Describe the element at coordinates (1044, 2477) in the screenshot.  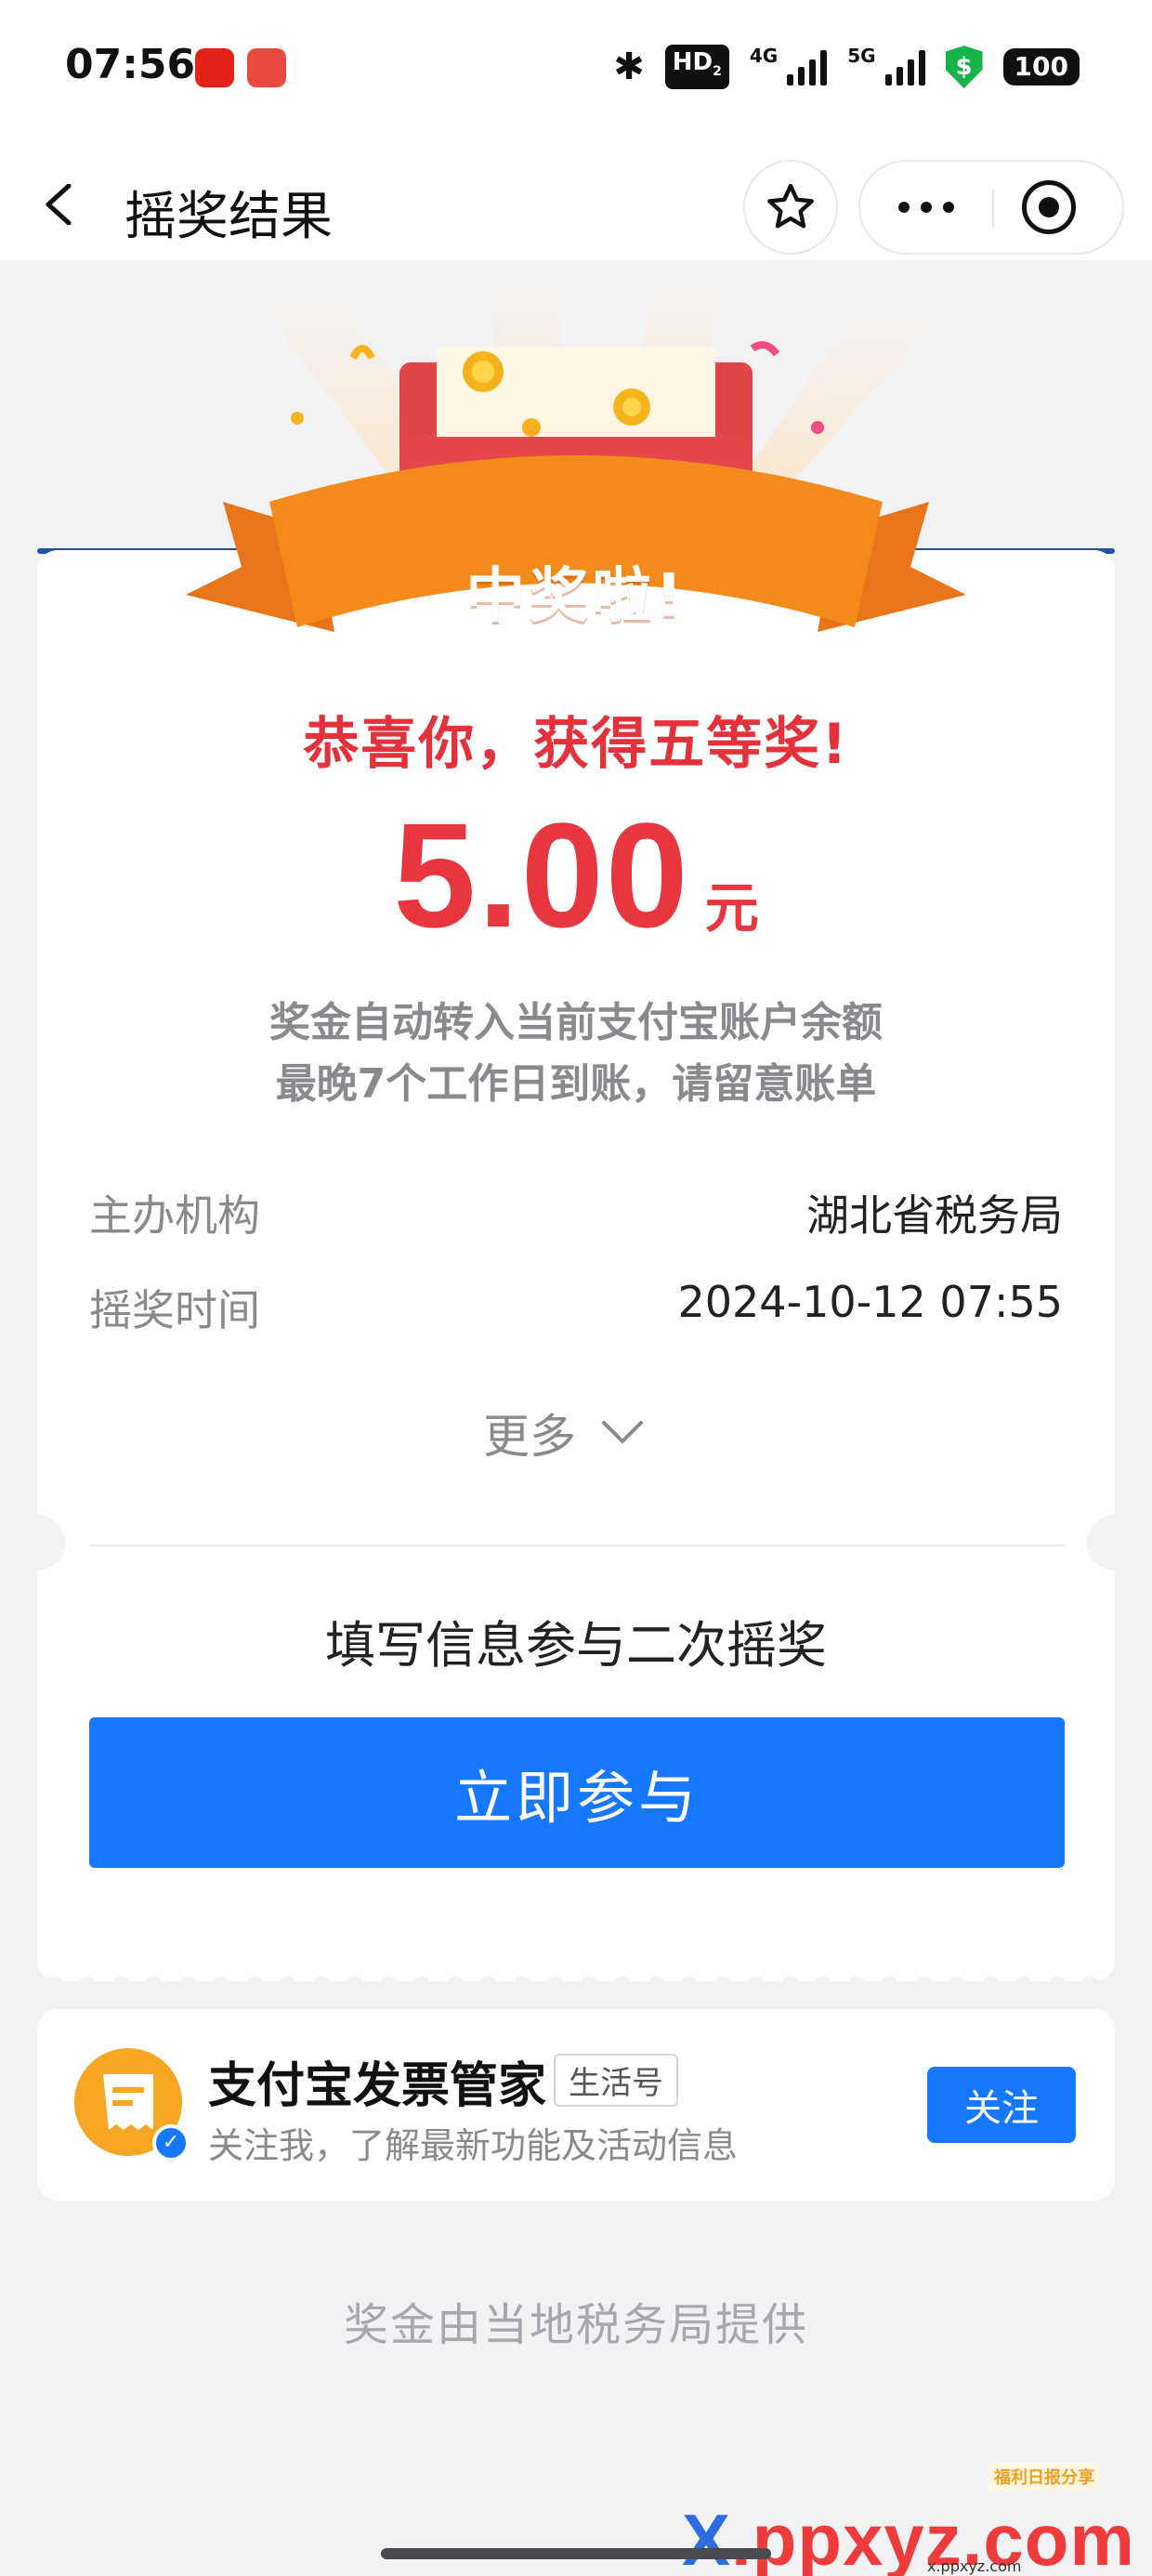
I see `watermark-badge: 福利日报分享` at that location.